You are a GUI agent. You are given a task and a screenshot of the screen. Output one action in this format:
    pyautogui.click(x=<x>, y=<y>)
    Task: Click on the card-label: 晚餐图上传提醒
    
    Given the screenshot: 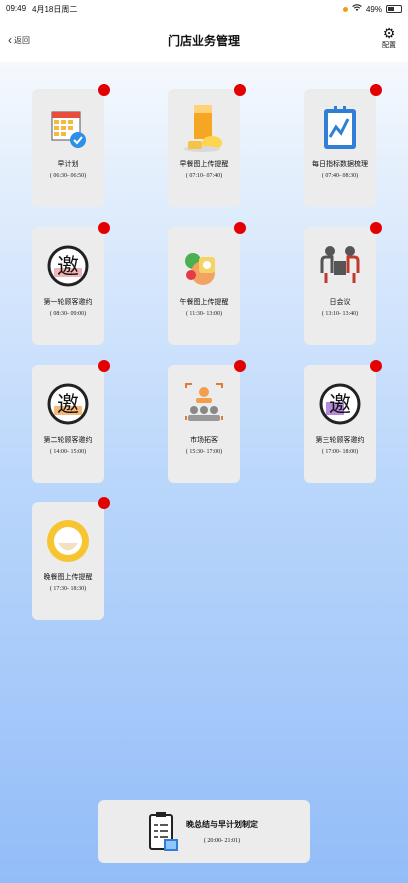 What is the action you would take?
    pyautogui.click(x=68, y=577)
    